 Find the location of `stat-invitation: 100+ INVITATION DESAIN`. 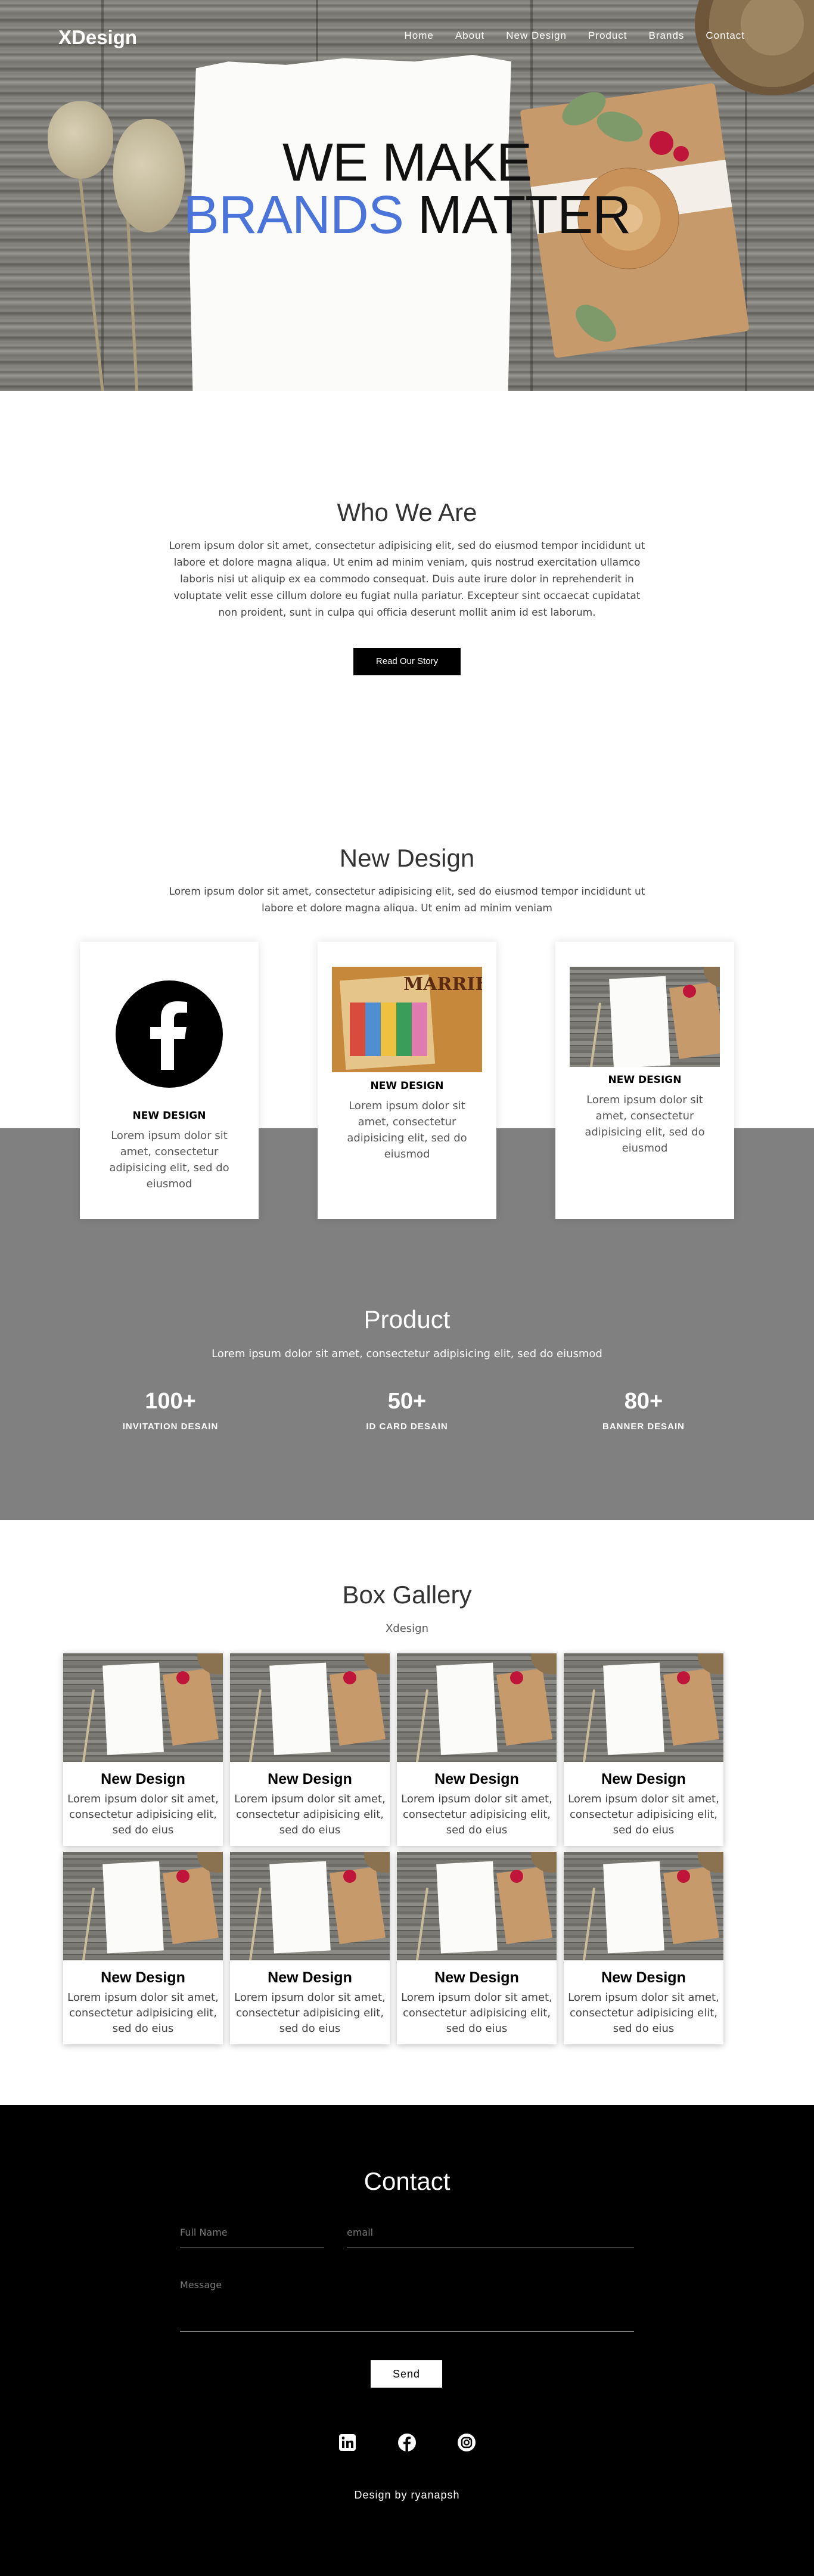

stat-invitation: 100+ INVITATION DESAIN is located at coordinates (170, 1411).